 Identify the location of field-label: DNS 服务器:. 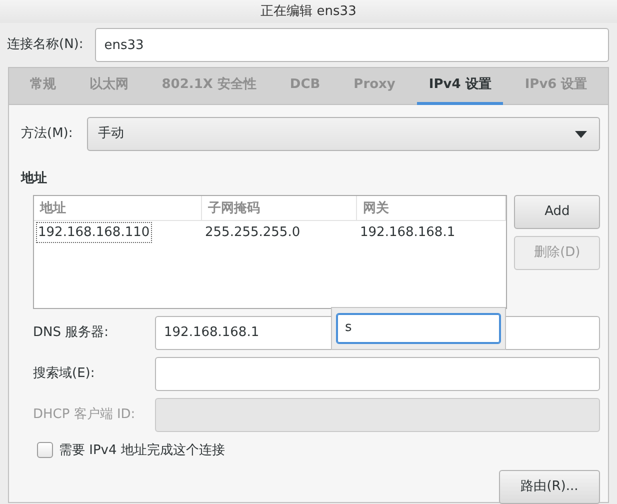
(71, 333).